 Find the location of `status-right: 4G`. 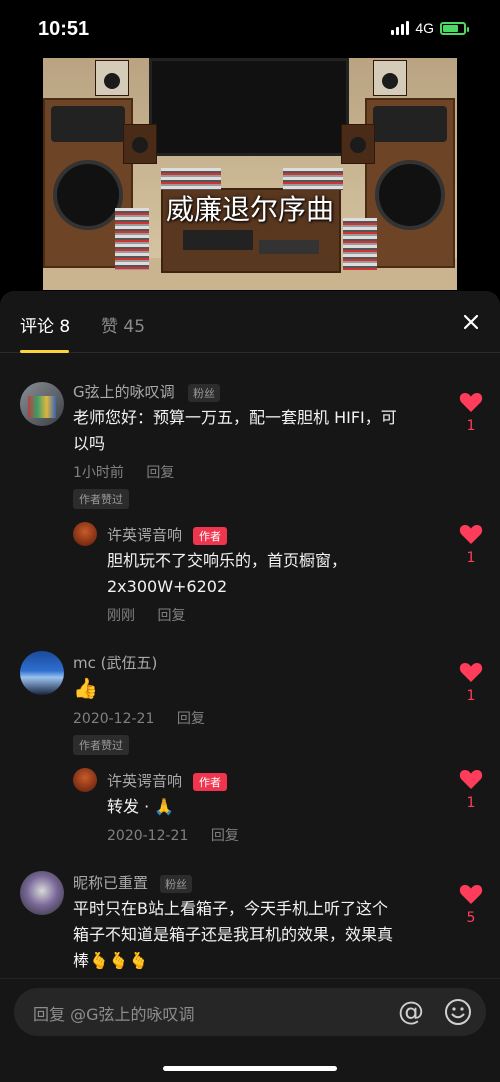

status-right: 4G is located at coordinates (430, 28).